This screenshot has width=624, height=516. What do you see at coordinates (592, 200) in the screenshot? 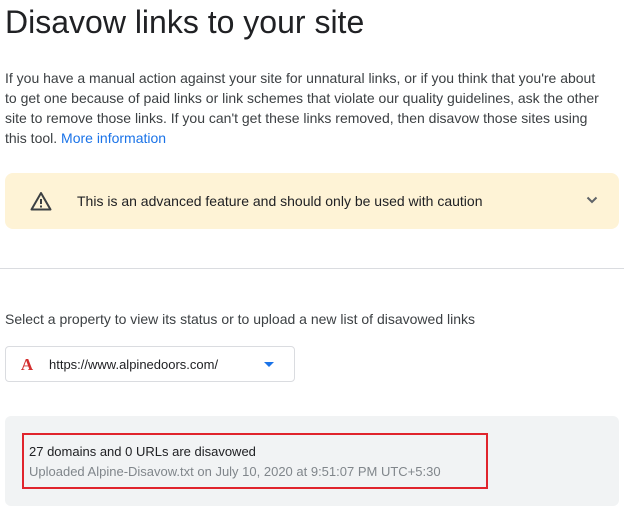
I see `chevron-down-icon` at bounding box center [592, 200].